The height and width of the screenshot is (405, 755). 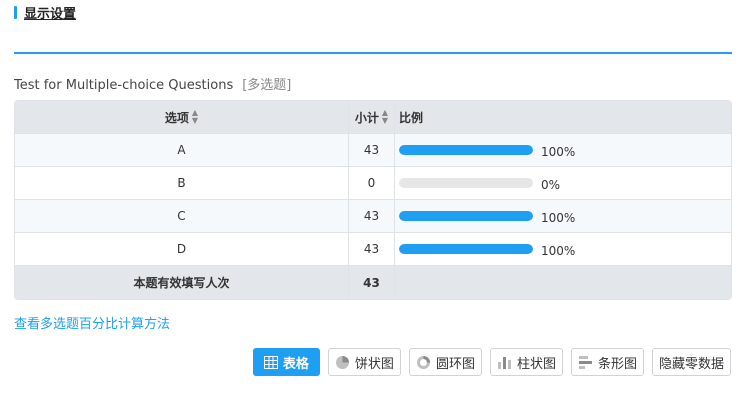 What do you see at coordinates (411, 117) in the screenshot?
I see `header-ratio-label: 比例` at bounding box center [411, 117].